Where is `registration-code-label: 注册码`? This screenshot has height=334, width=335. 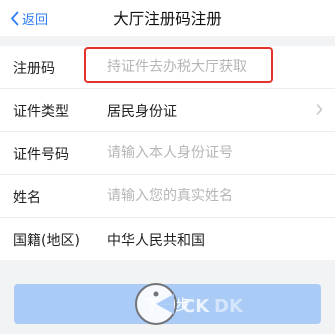
registration-code-label: 注册码 is located at coordinates (34, 69).